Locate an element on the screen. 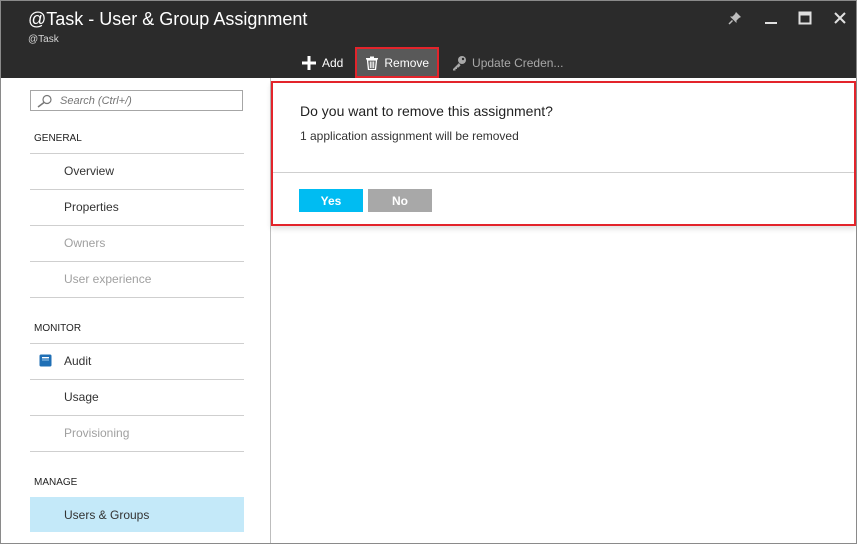  search-input is located at coordinates (145, 100).